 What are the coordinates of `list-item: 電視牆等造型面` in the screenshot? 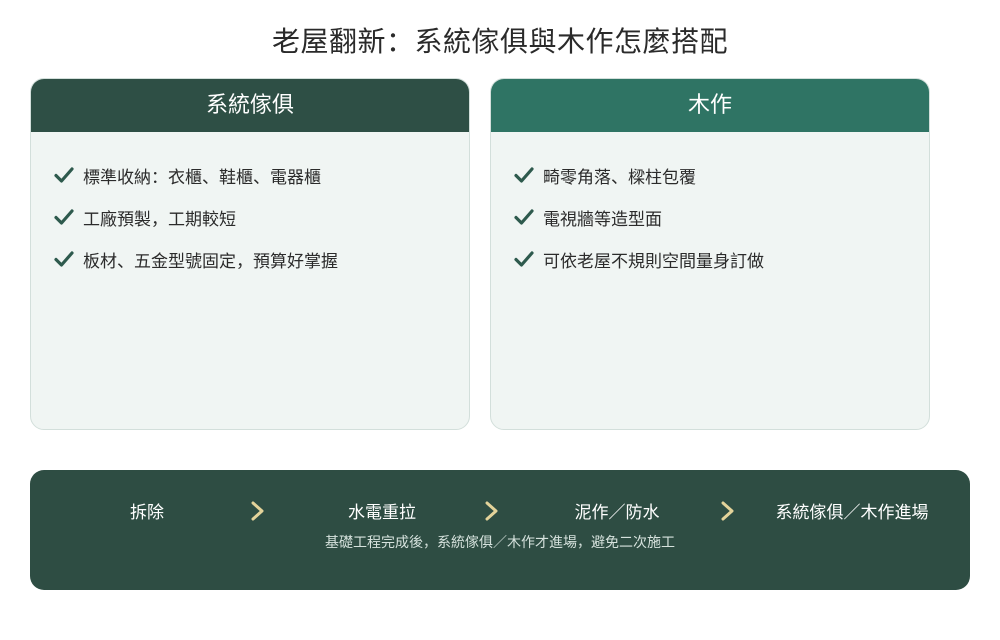 It's located at (721, 217).